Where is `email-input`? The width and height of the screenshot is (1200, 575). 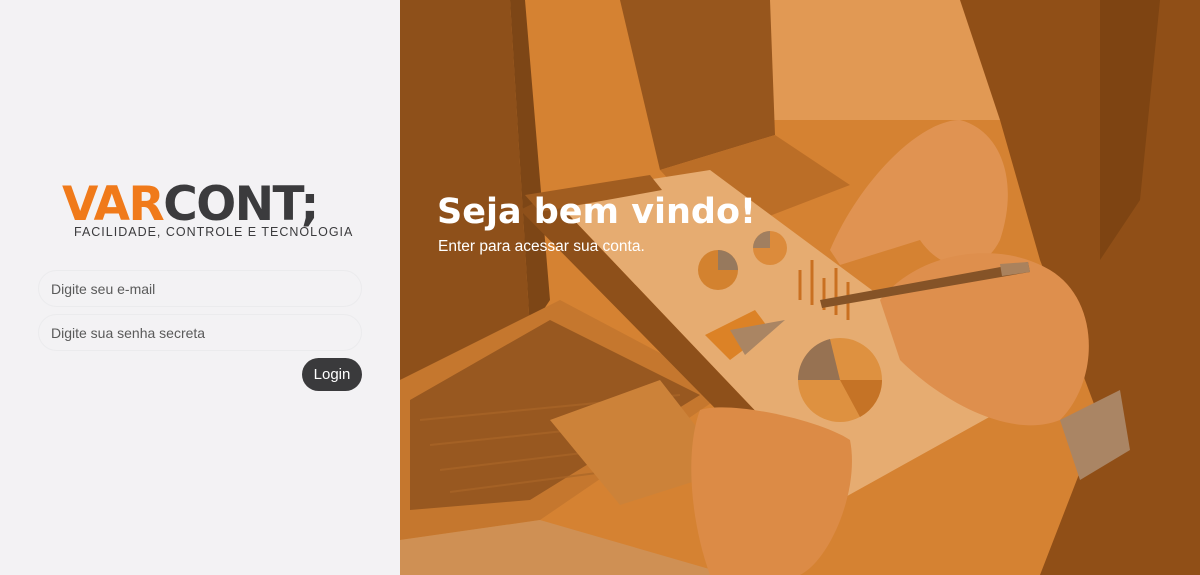
email-input is located at coordinates (200, 288).